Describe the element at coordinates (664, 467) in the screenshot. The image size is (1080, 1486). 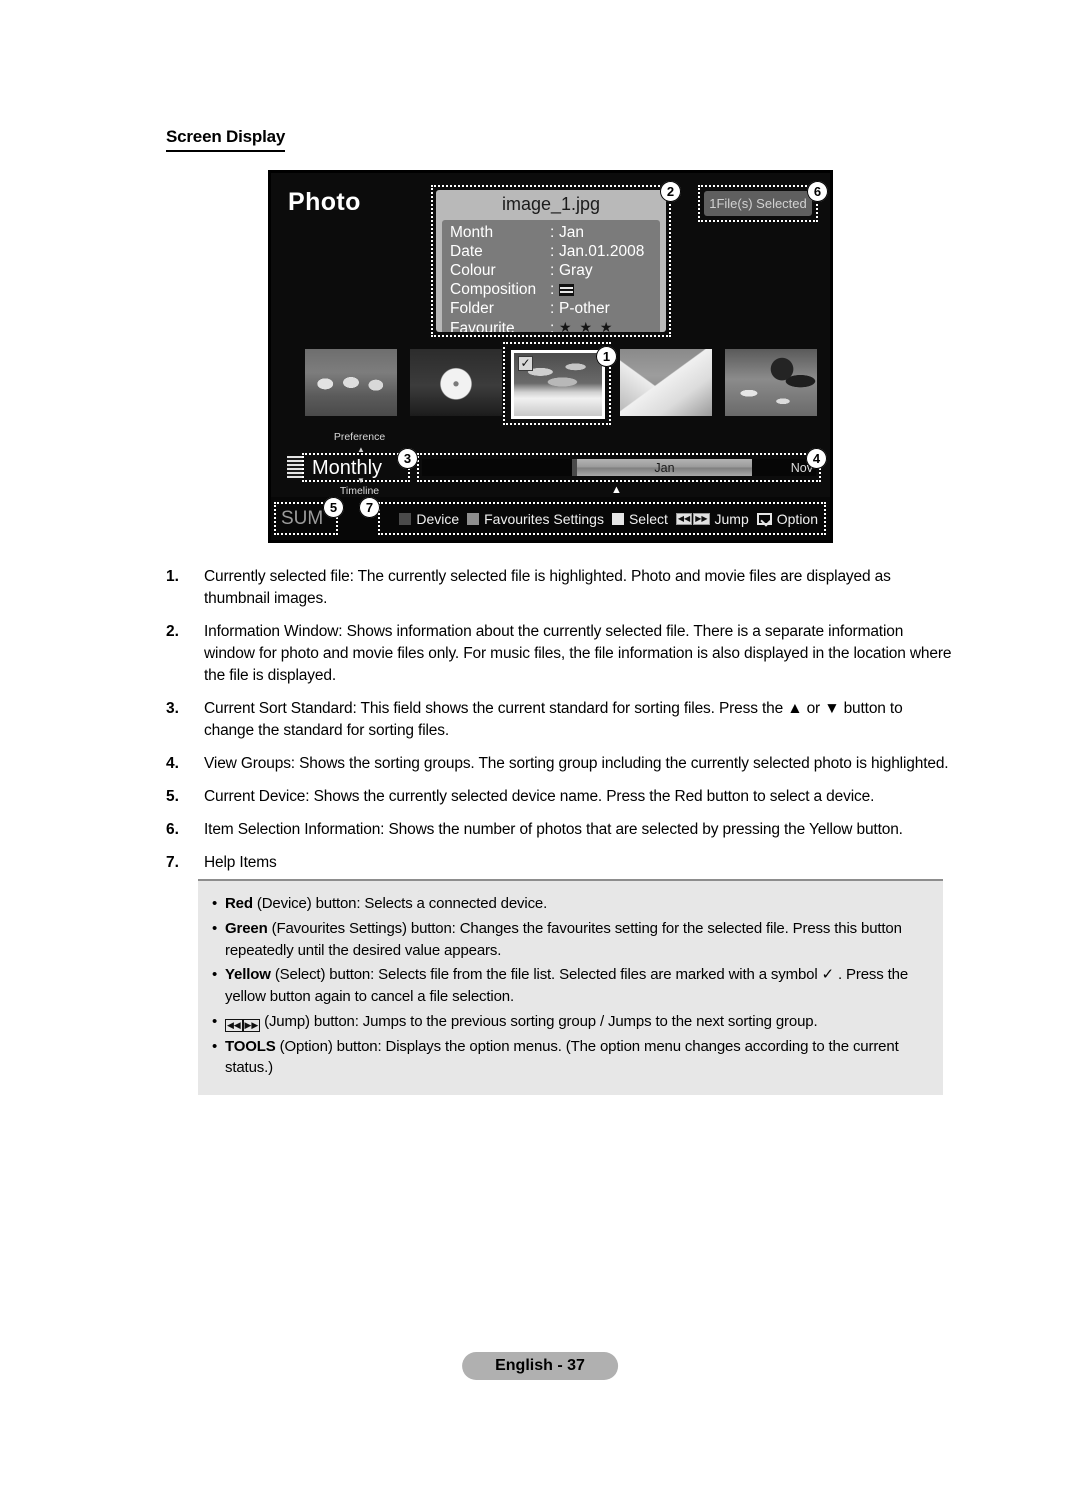
I see `view-group-active: Jan` at that location.